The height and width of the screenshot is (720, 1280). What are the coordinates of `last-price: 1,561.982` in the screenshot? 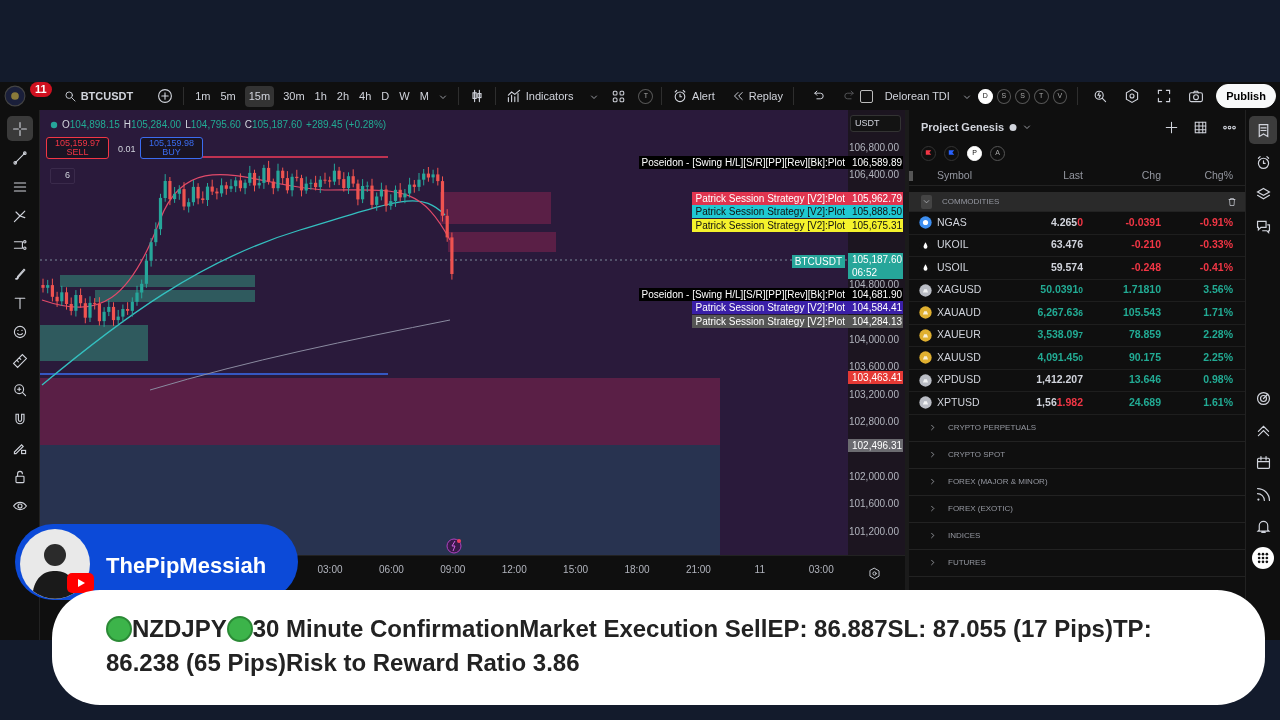 It's located at (1059, 402).